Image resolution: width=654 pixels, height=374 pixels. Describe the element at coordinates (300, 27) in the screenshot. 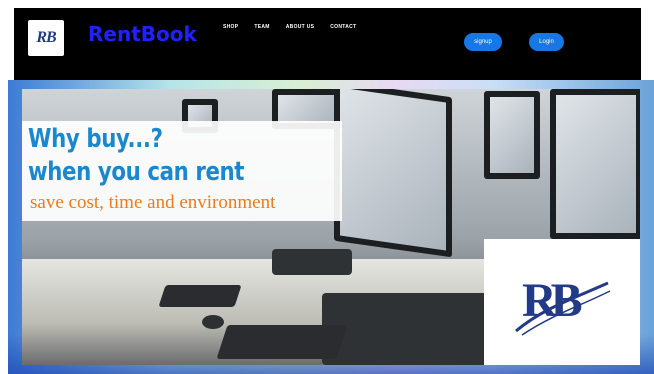

I see `nav-link-about: ABOUT US` at that location.